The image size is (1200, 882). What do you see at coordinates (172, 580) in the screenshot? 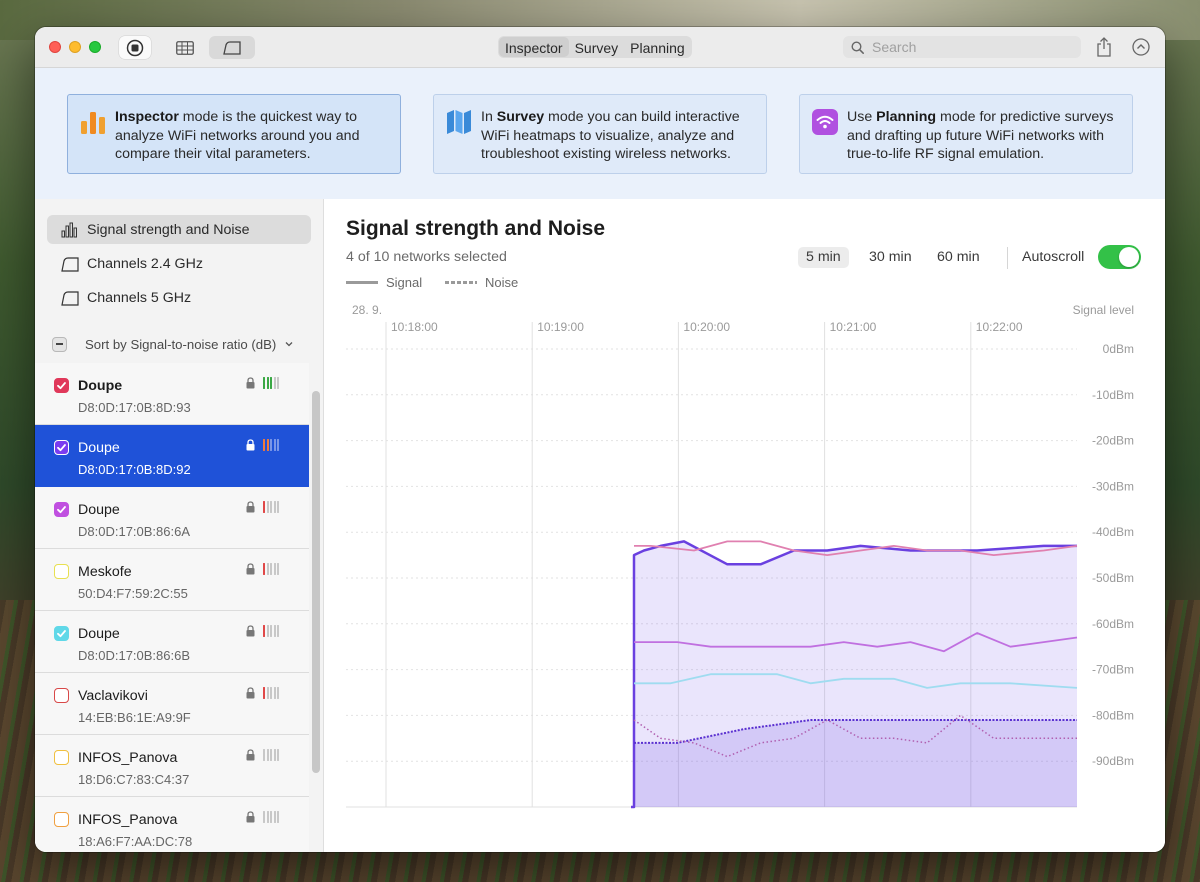
I see `network-row: Meskofe 50:D4:F7:59:2C:55` at bounding box center [172, 580].